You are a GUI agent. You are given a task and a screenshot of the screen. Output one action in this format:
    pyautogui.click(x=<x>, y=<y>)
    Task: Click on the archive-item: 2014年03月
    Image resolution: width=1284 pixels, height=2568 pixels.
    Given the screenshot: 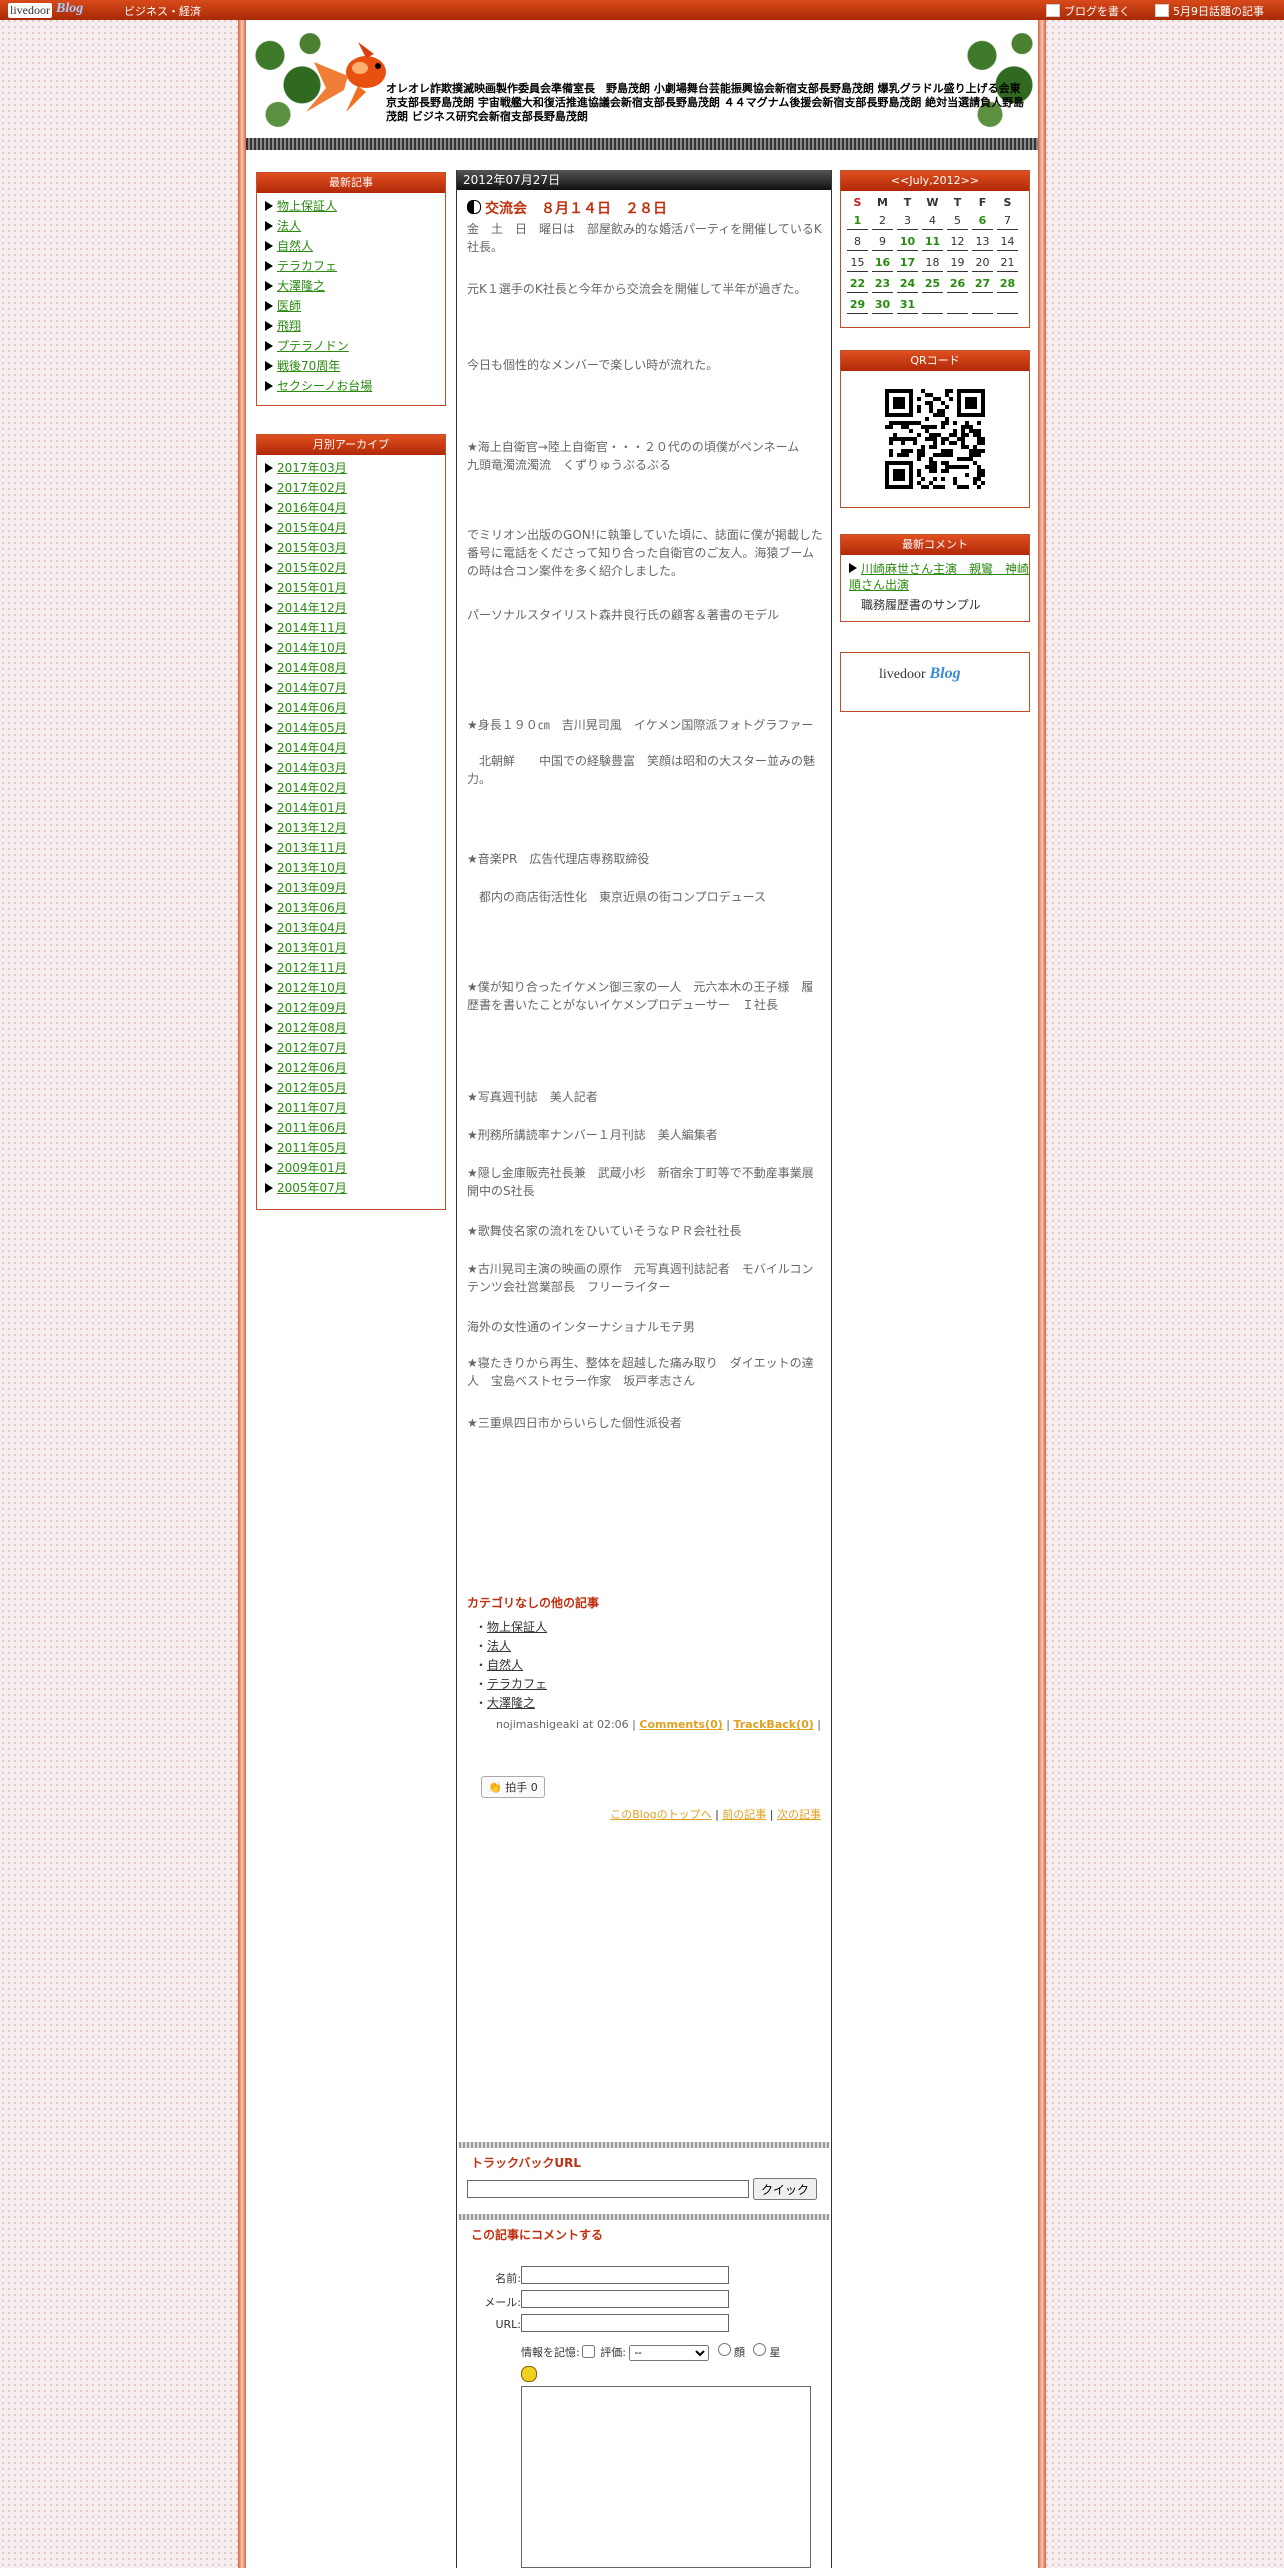 What is the action you would take?
    pyautogui.click(x=355, y=769)
    